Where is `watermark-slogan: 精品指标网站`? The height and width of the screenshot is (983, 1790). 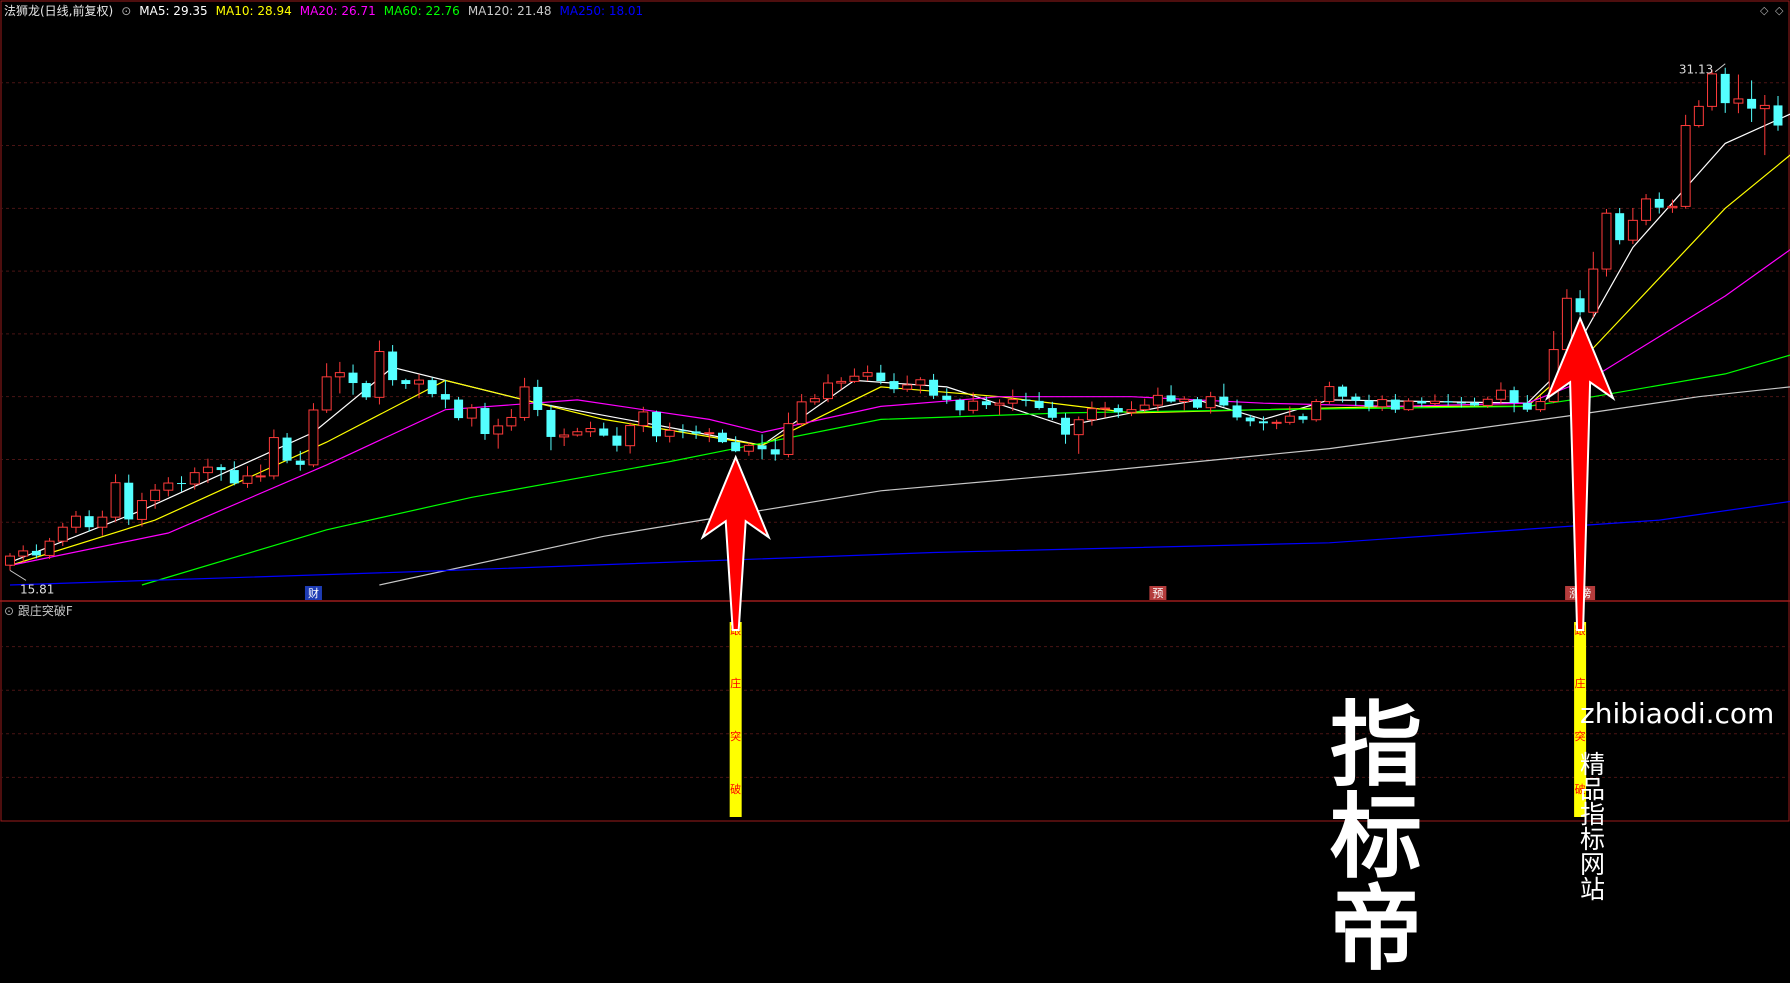 watermark-slogan: 精品指标网站 is located at coordinates (1595, 827).